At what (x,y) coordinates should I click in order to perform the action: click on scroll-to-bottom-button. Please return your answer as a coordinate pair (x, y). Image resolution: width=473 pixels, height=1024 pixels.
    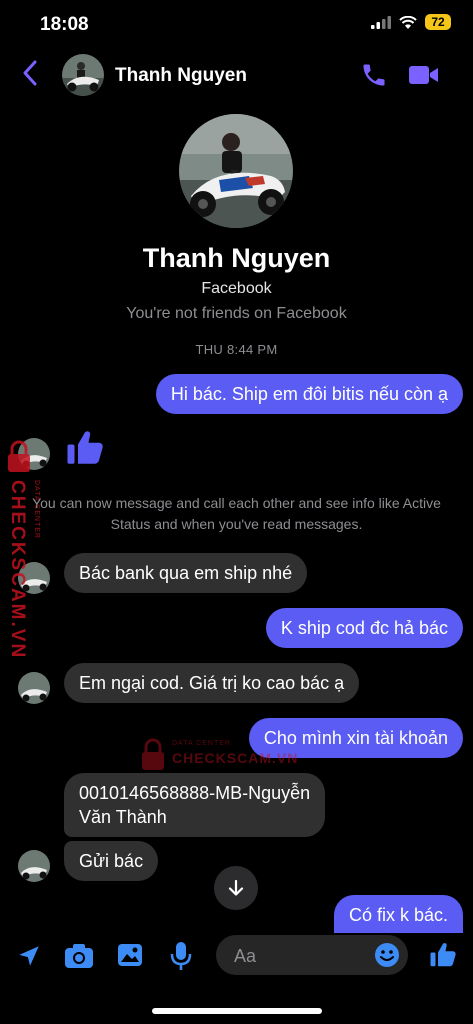
    Looking at the image, I should click on (236, 888).